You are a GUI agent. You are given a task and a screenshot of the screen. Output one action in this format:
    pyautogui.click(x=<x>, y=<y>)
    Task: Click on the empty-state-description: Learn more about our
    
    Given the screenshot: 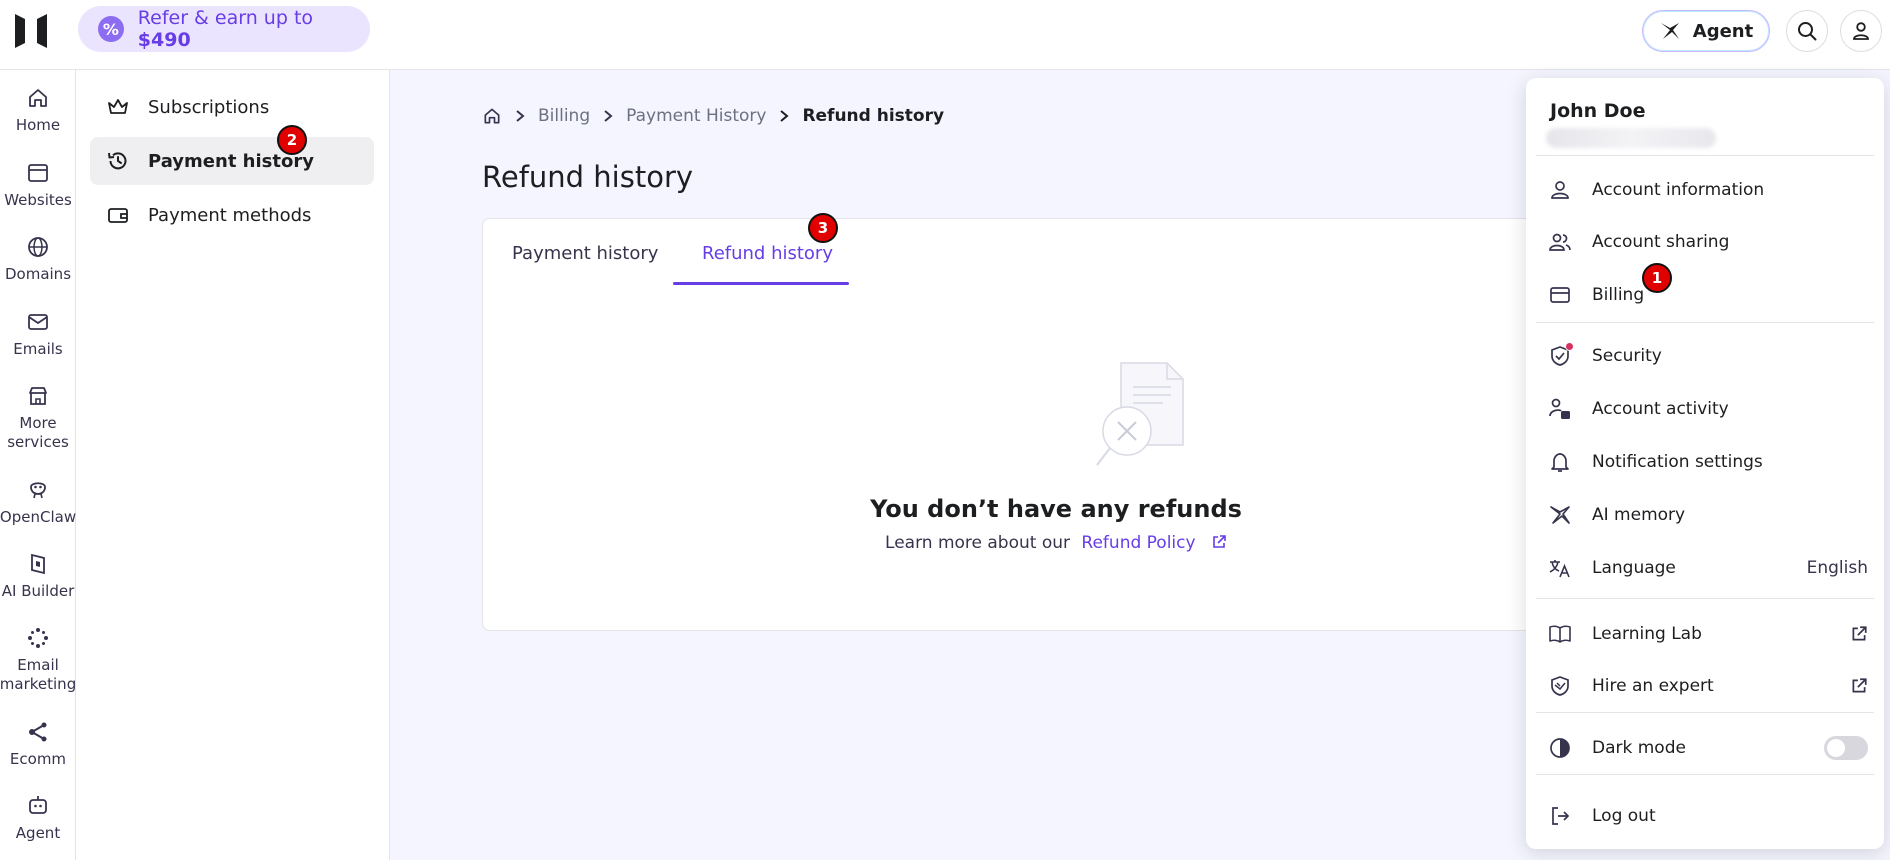 What is the action you would take?
    pyautogui.click(x=978, y=543)
    